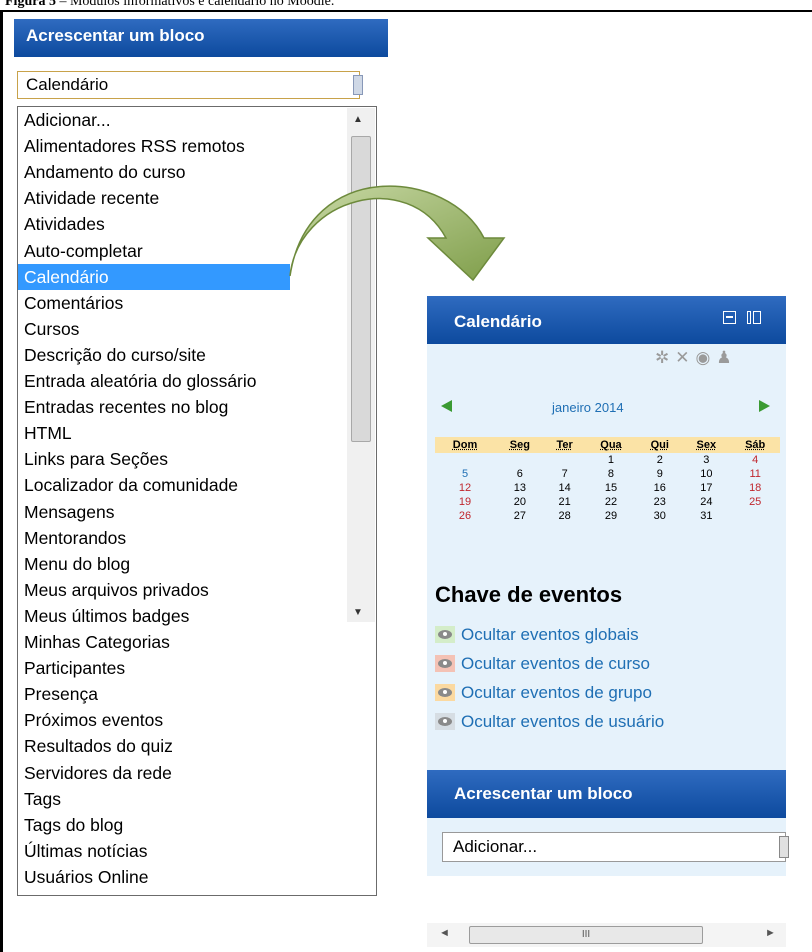 This screenshot has height=952, width=812. What do you see at coordinates (154, 198) in the screenshot?
I see `dropdown-item: Atividade recente` at bounding box center [154, 198].